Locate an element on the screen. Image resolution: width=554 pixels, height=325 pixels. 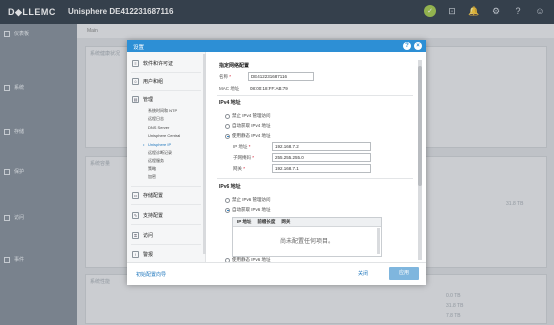
content-scrollbar is located at coordinates (420, 160).